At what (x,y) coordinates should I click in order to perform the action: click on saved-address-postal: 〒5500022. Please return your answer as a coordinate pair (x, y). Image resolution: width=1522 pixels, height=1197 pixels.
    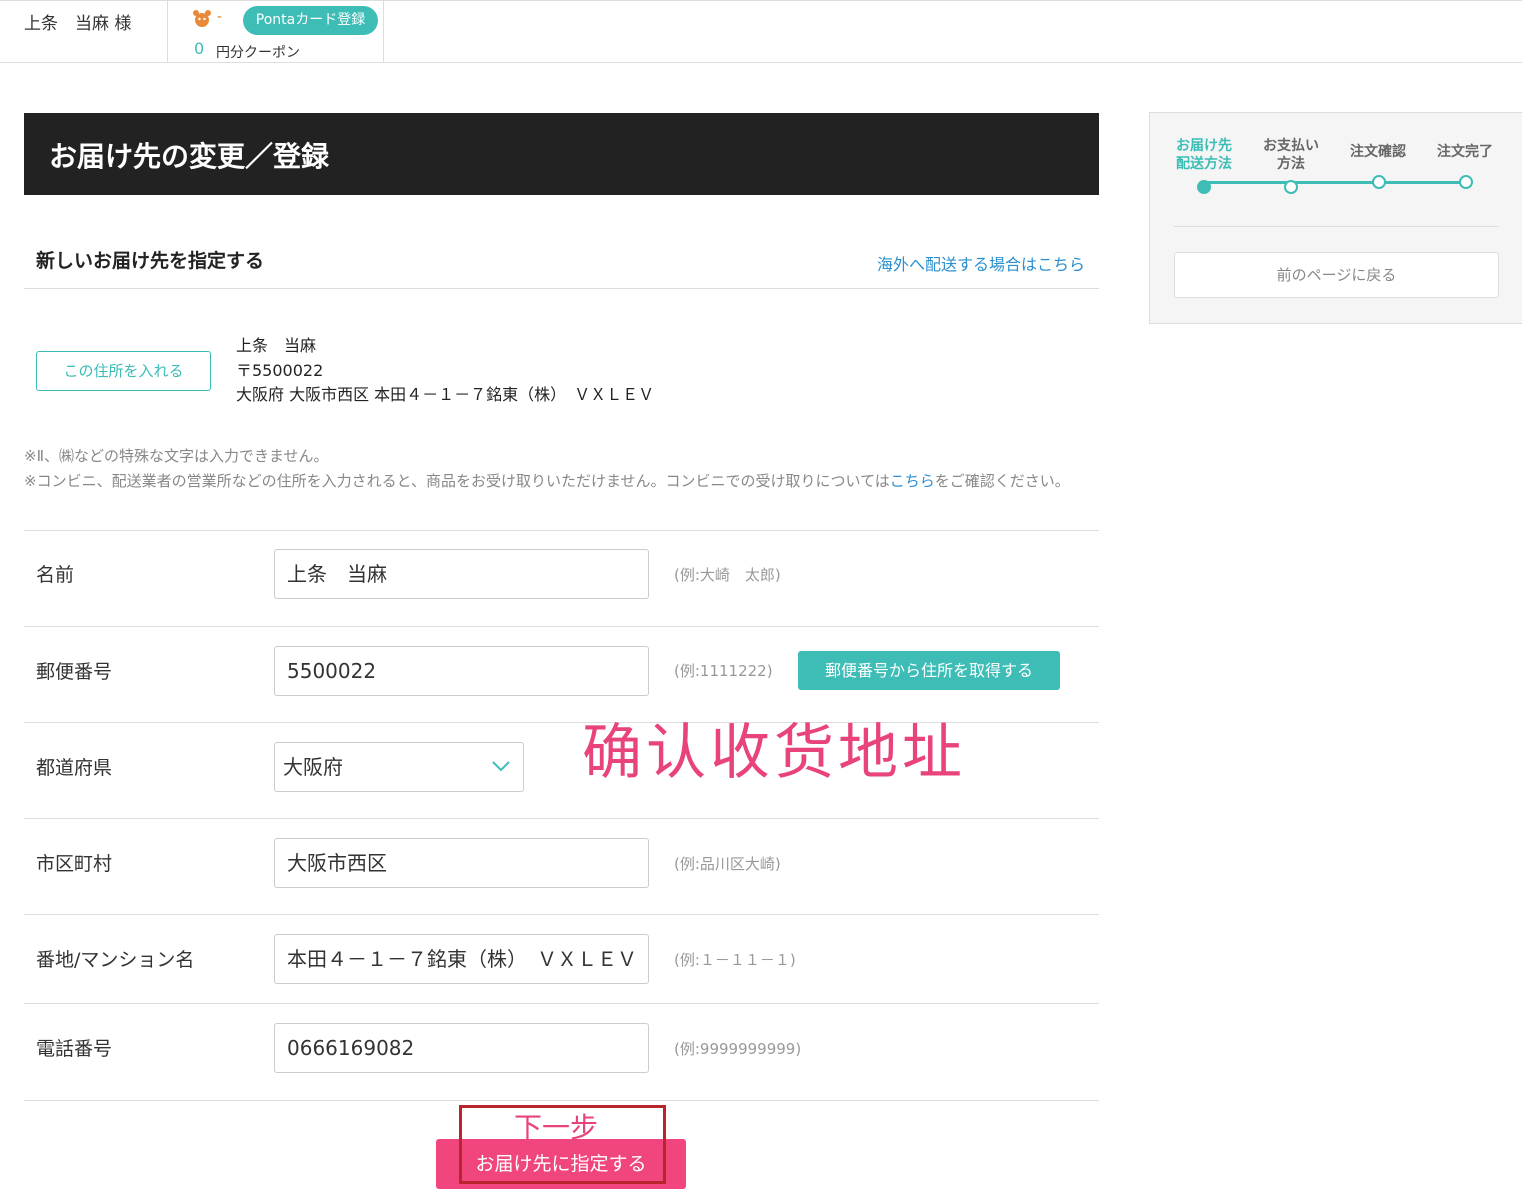
    Looking at the image, I should click on (280, 370).